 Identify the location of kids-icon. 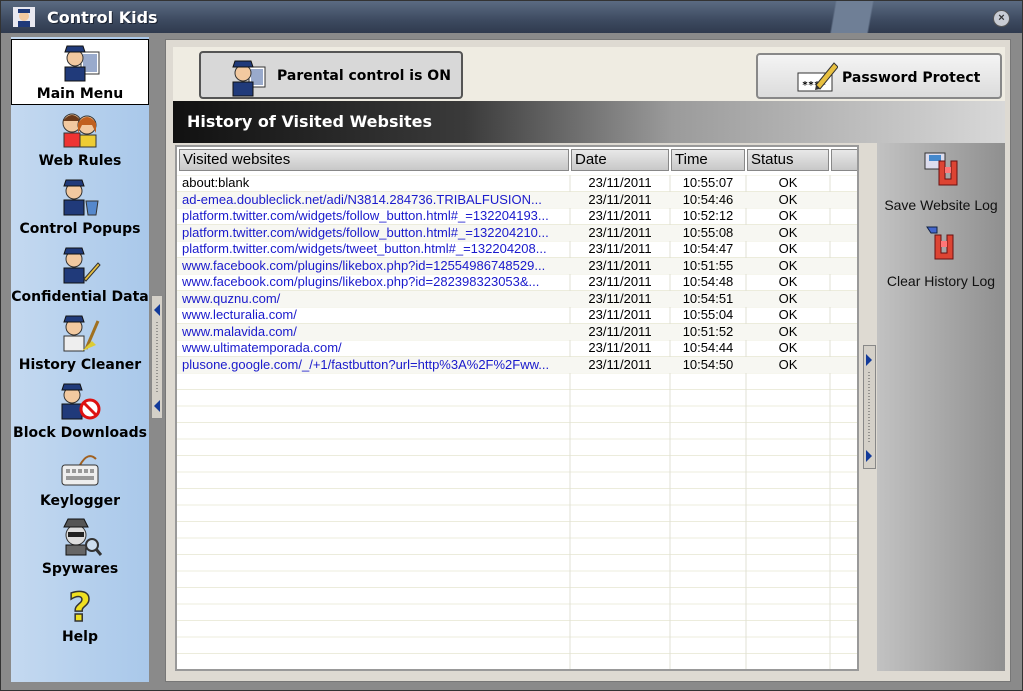
(79, 130).